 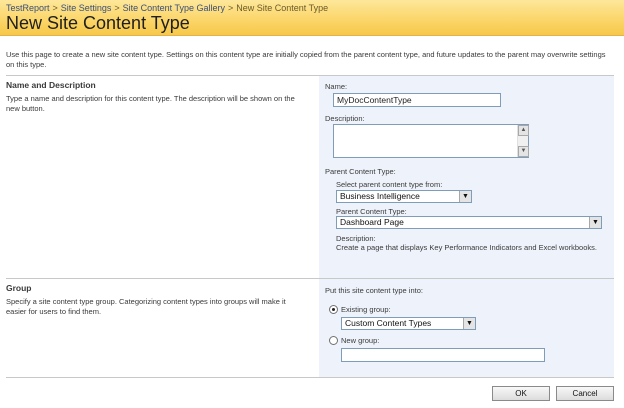 I want to click on parent-group-select: Business Intelligence ▼, so click(x=404, y=196).